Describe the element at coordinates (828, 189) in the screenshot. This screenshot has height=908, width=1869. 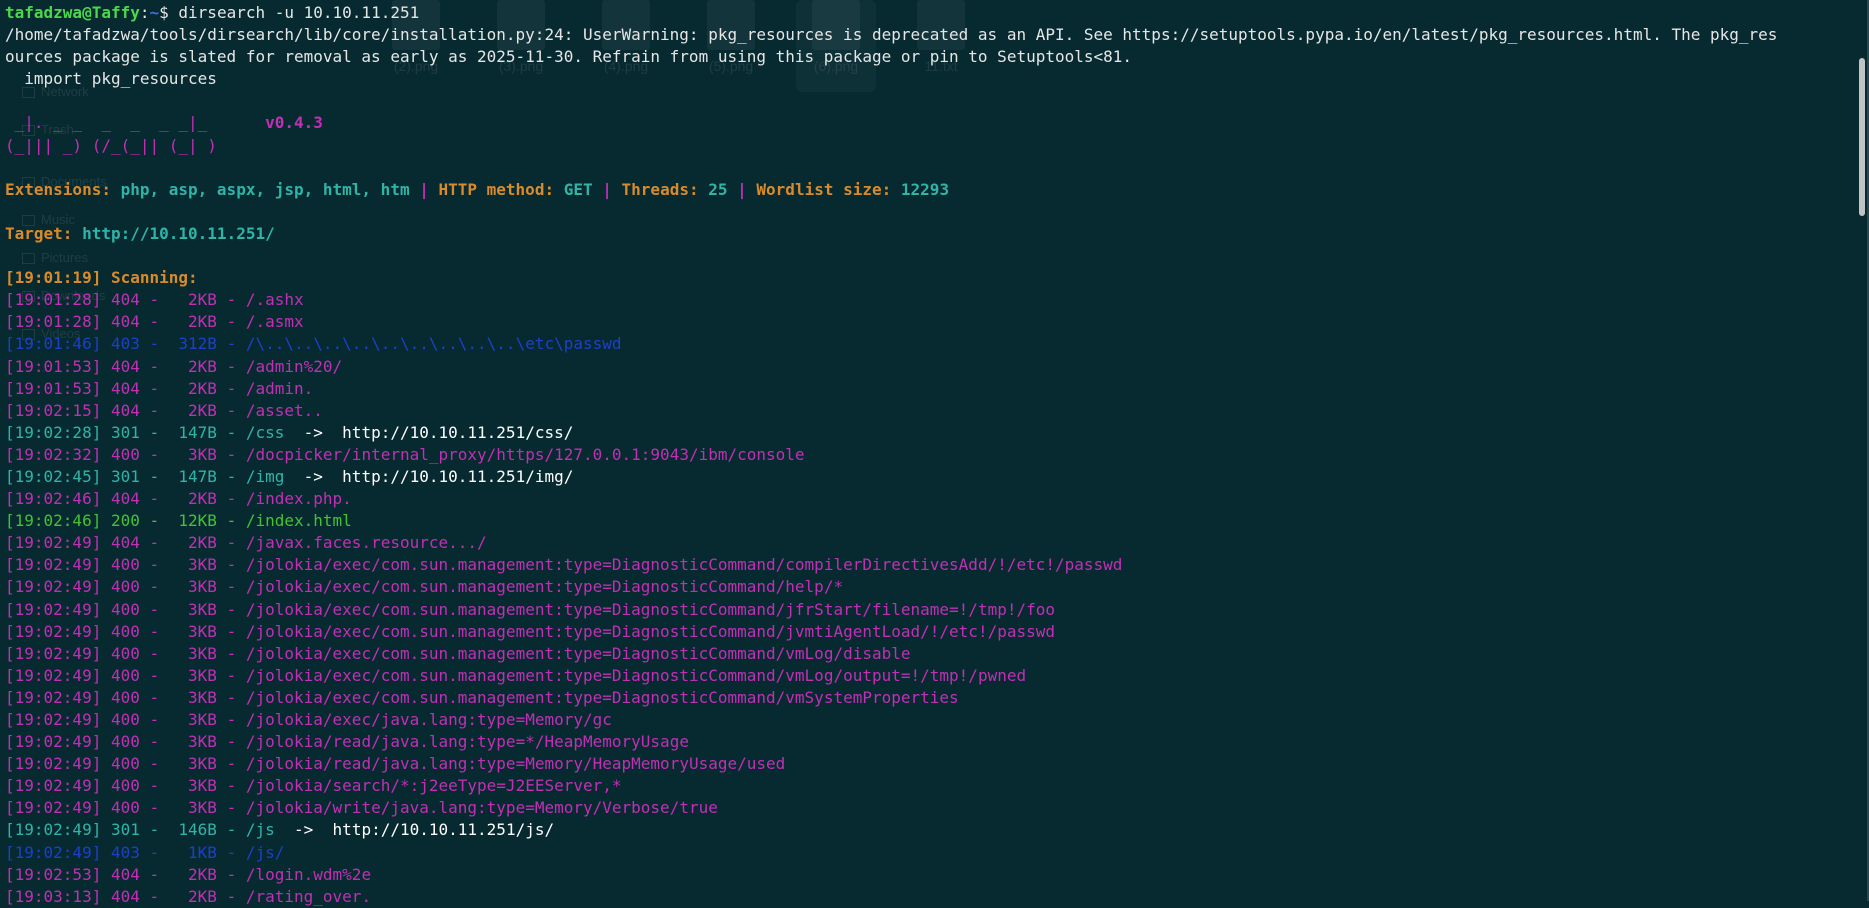
I see `config-label: Wordlist size:` at that location.